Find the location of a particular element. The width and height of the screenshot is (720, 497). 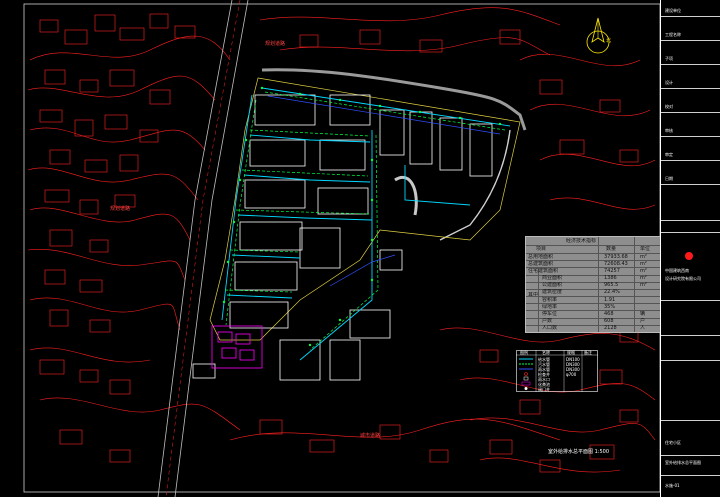

legend-row-name: 阀门井 is located at coordinates (544, 389).